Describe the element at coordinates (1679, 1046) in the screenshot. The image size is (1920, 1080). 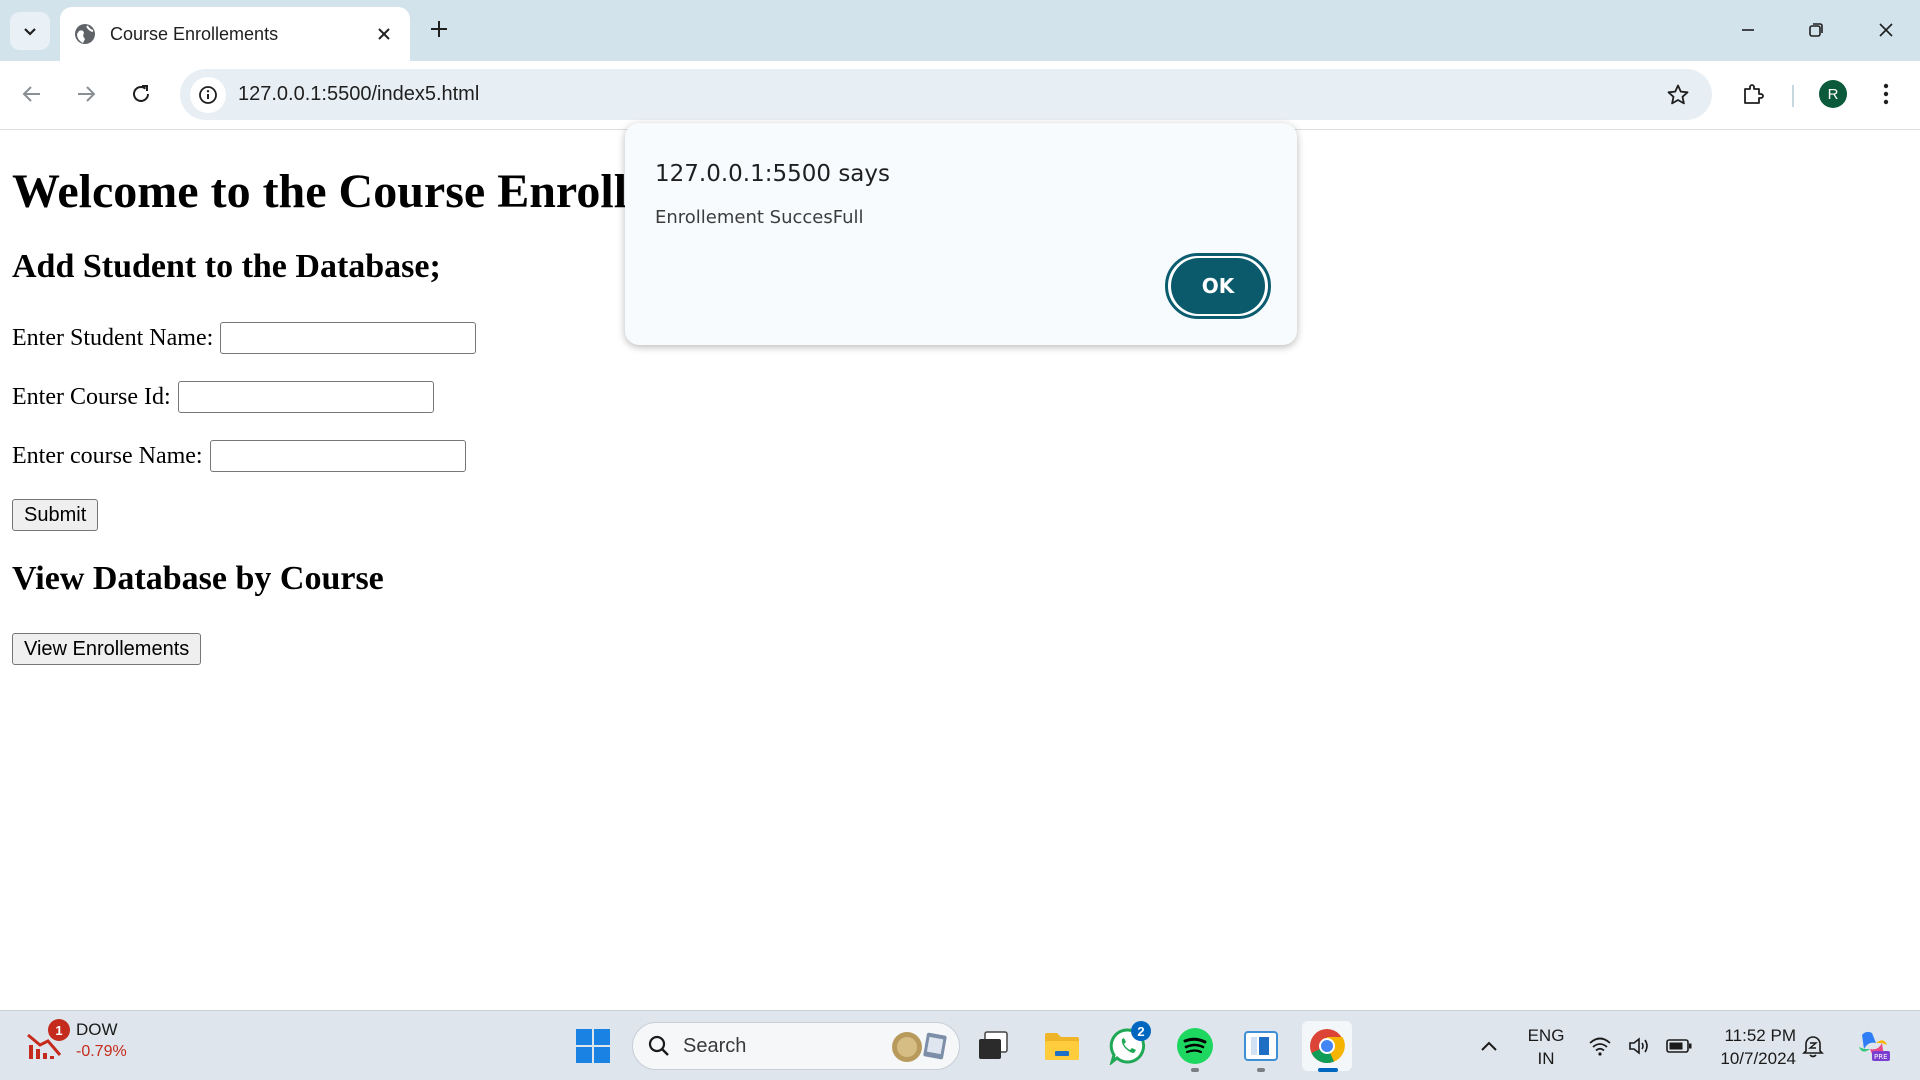
I see `battery-icon` at that location.